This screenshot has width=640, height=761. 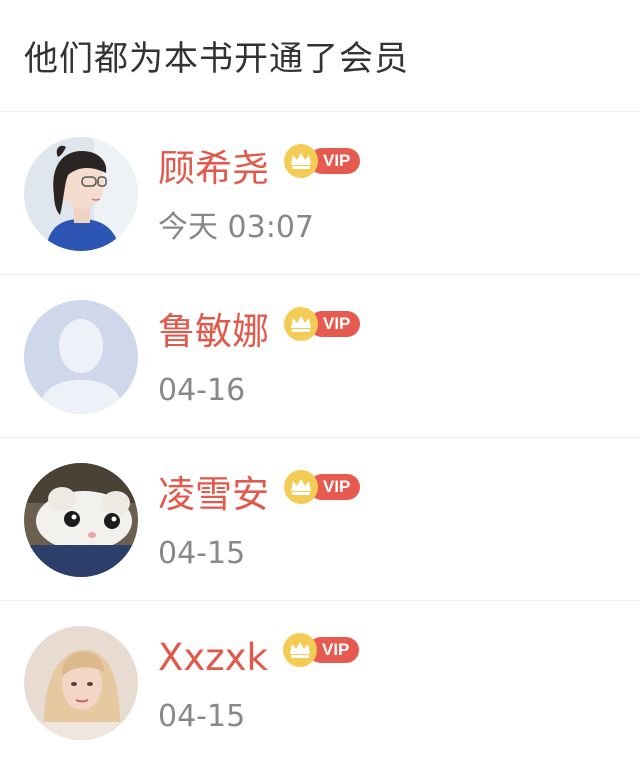 I want to click on cat-photo-avatar, so click(x=81, y=520).